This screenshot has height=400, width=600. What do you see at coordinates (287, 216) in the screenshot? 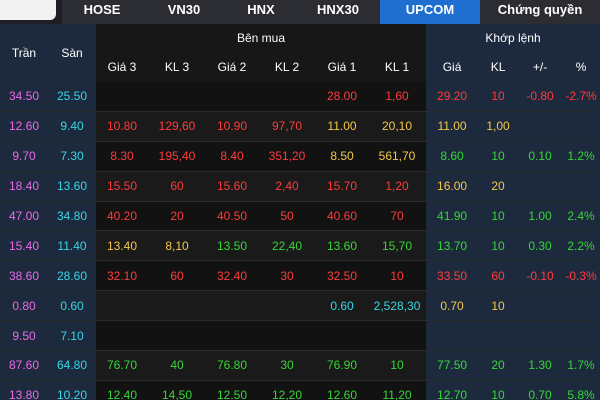
I see `cell-kl2: 50` at bounding box center [287, 216].